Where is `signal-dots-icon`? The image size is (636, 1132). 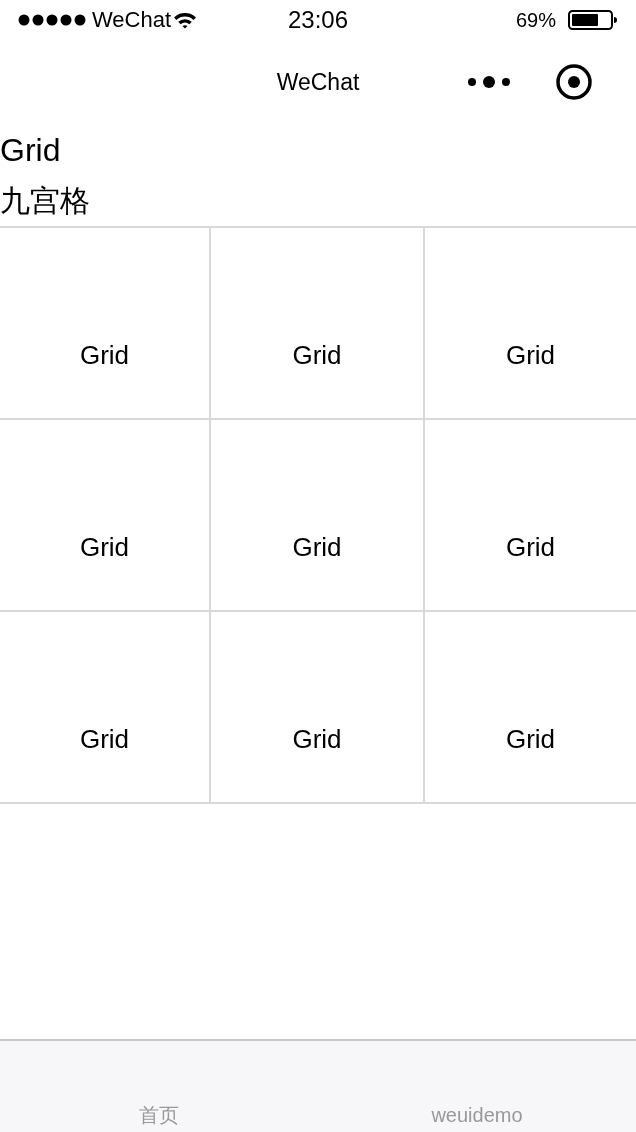
signal-dots-icon is located at coordinates (52, 20).